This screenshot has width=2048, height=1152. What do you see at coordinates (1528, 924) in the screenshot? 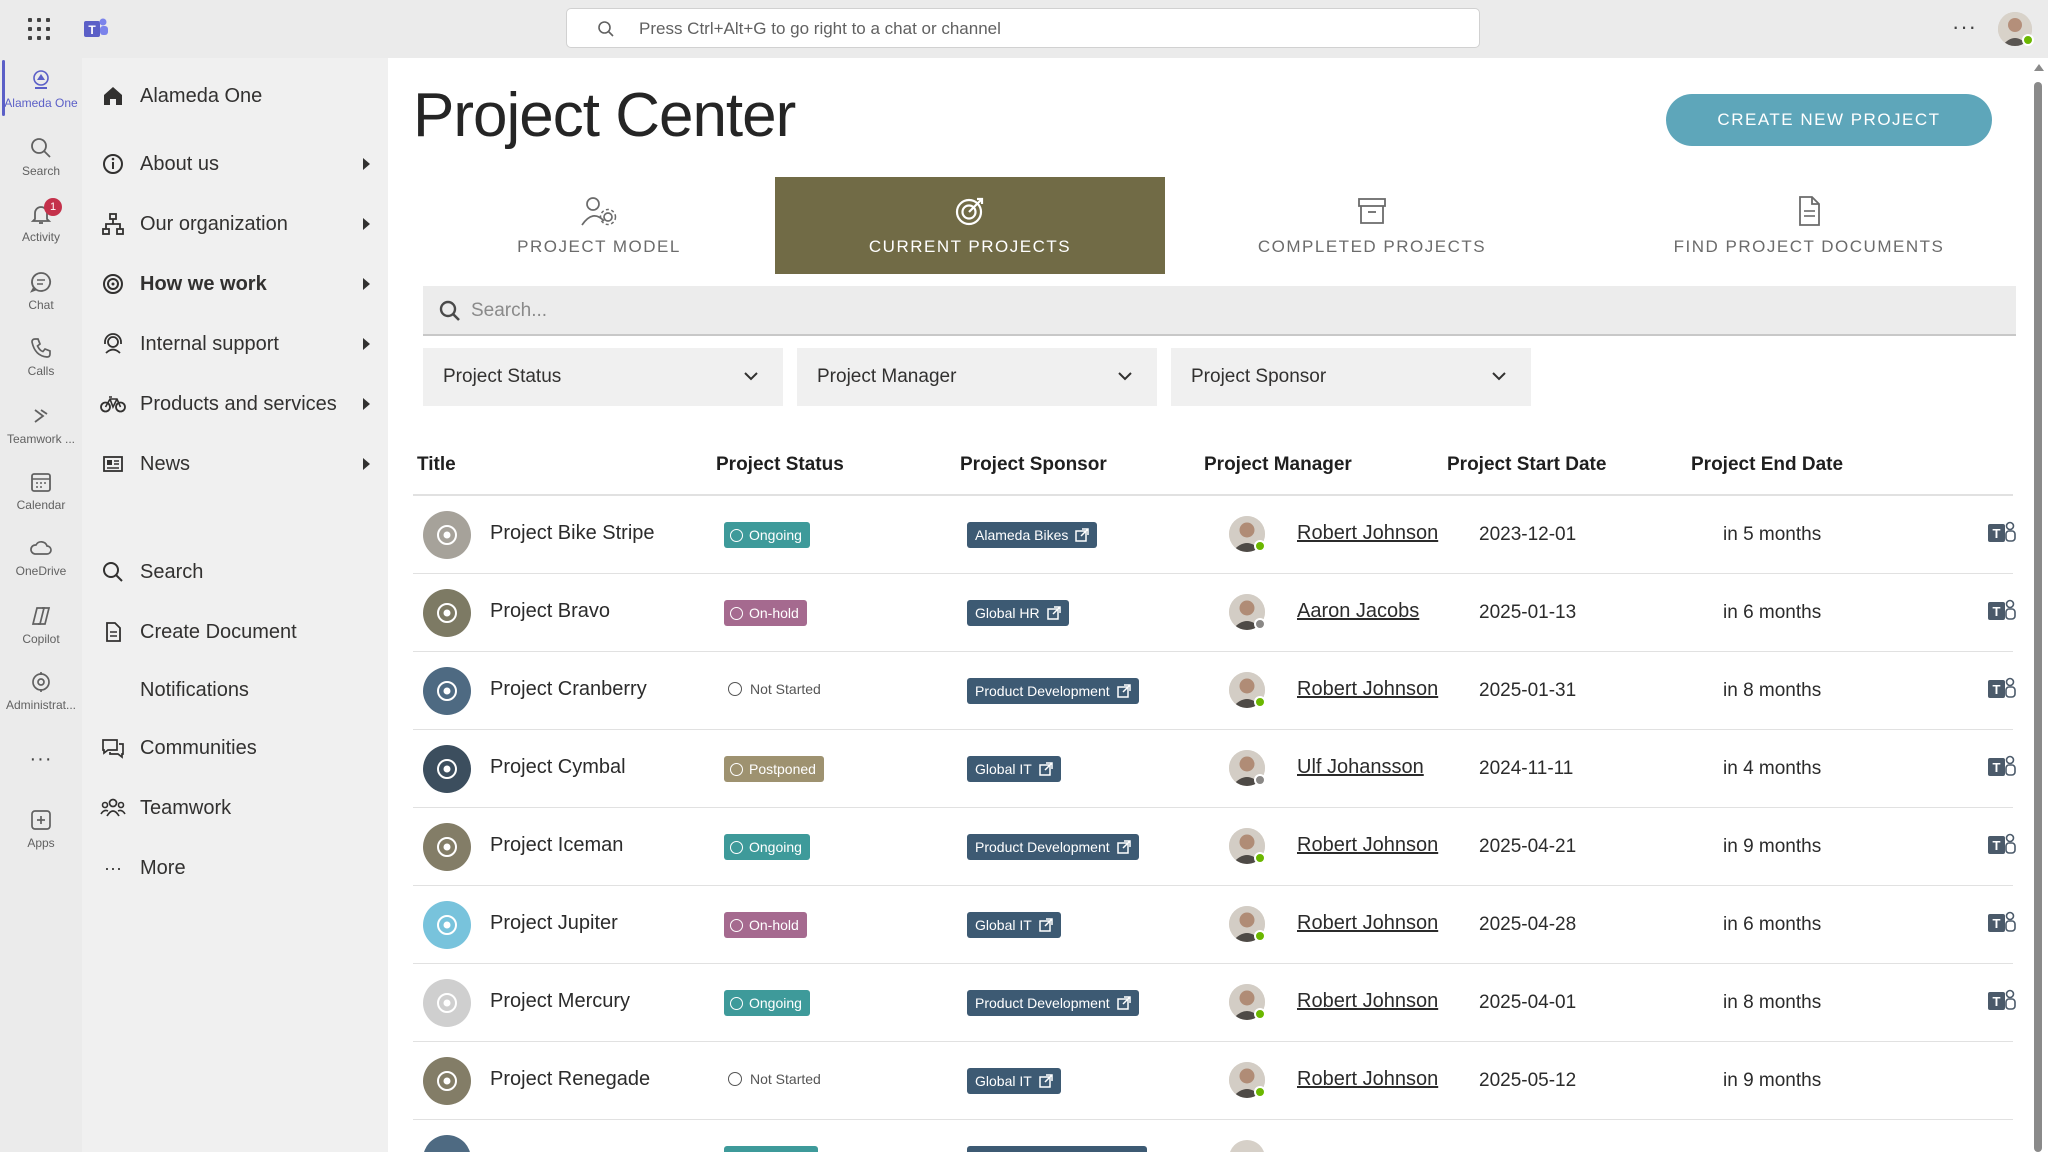
I see `start-date: 2025-04-28` at bounding box center [1528, 924].